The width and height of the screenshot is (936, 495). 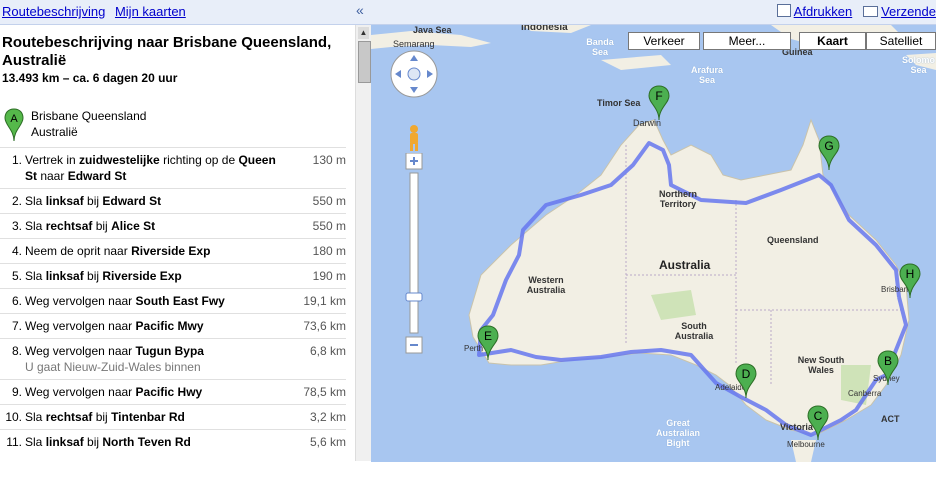 What do you see at coordinates (793, 240) in the screenshot?
I see `label-queensland: Queensland` at bounding box center [793, 240].